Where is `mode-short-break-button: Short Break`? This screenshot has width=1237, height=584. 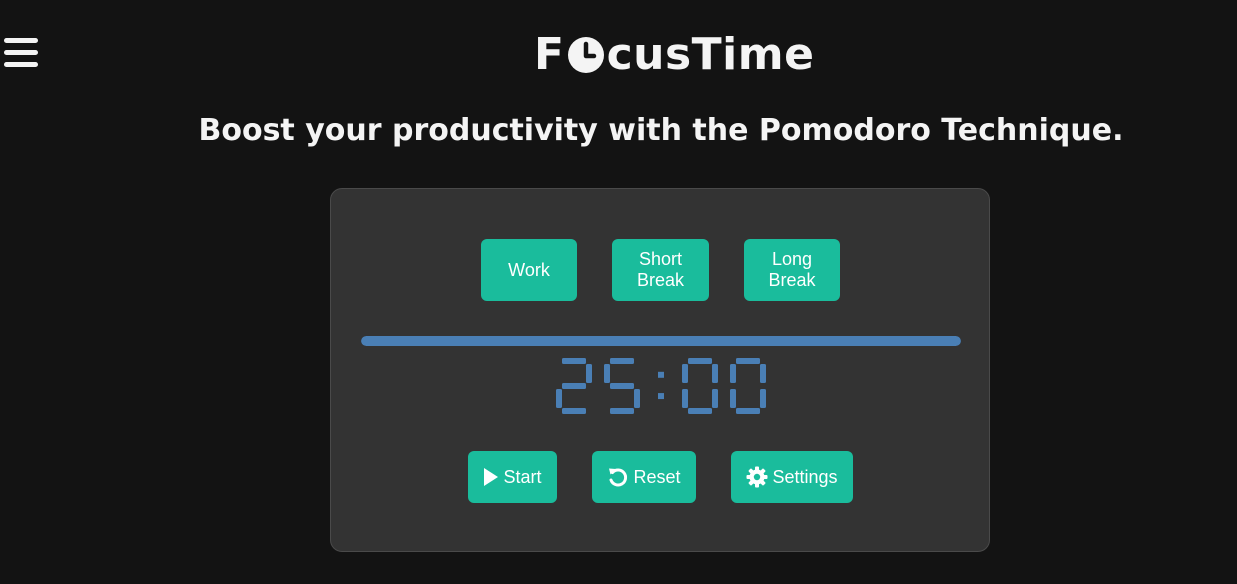 mode-short-break-button: Short Break is located at coordinates (660, 270).